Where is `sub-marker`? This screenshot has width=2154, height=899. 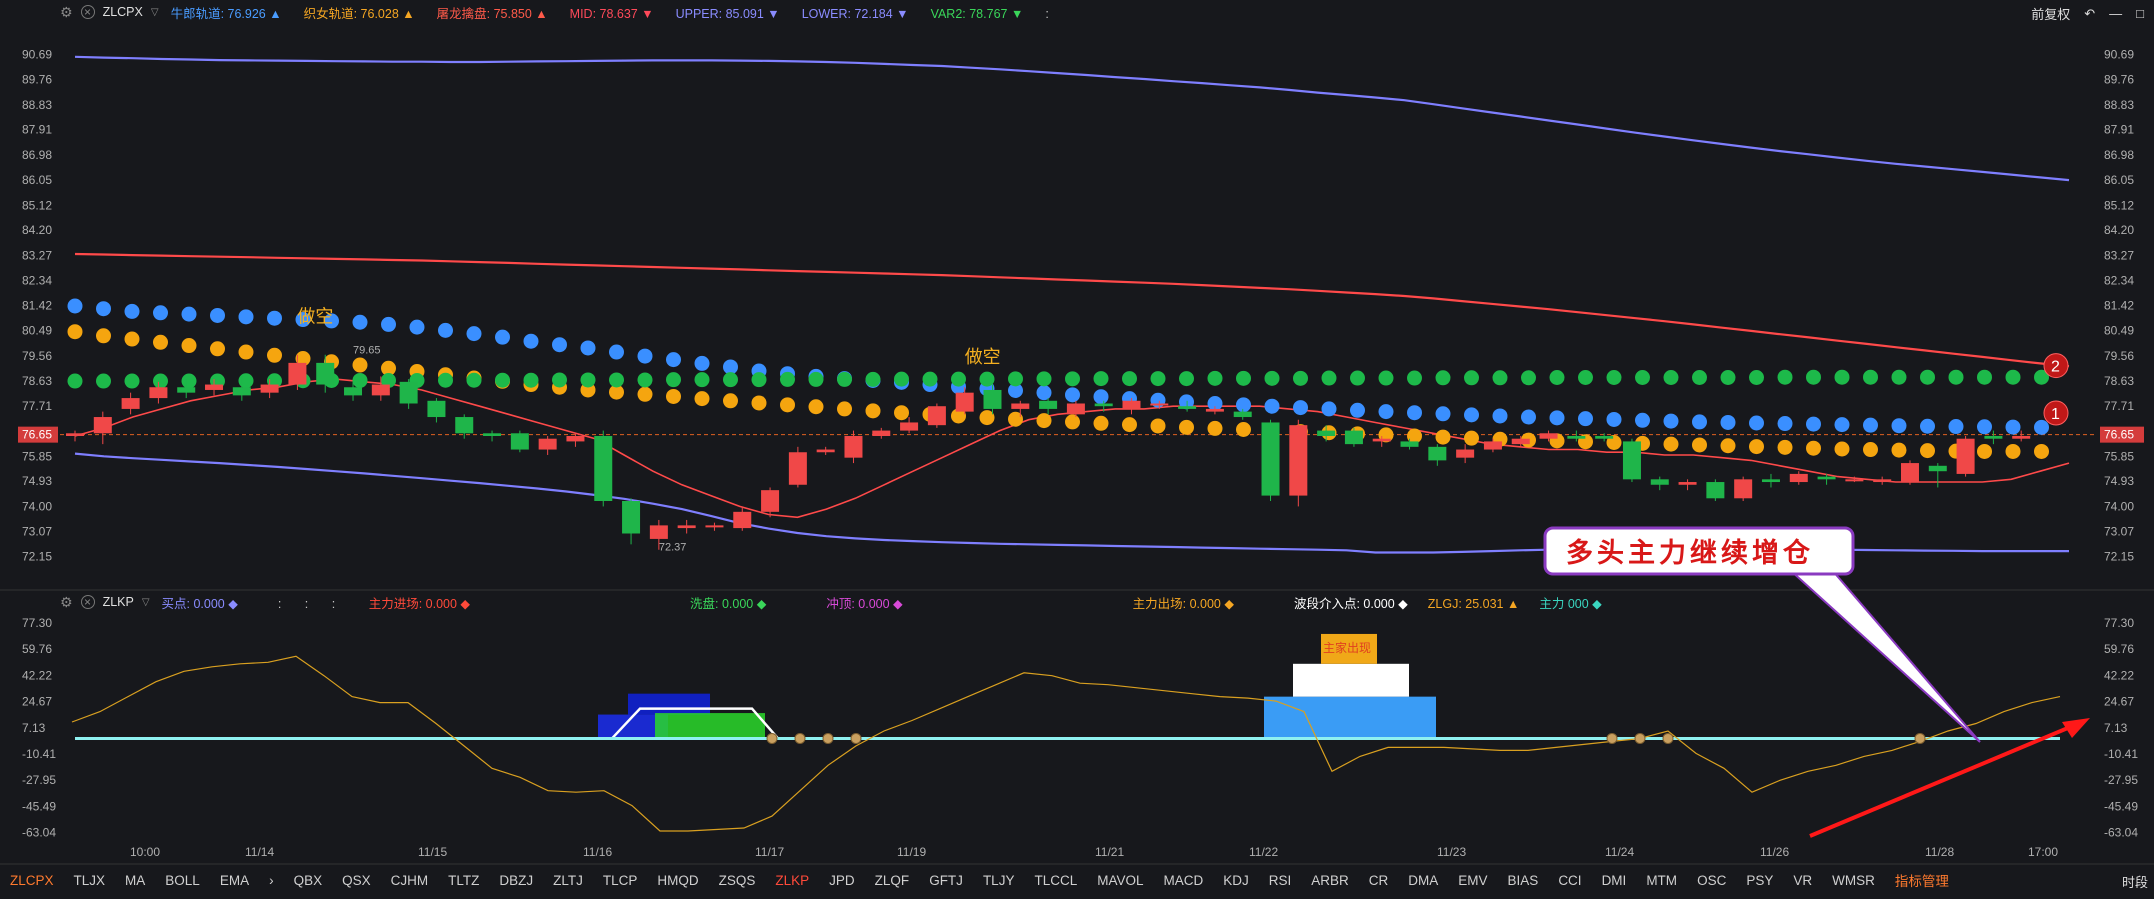
sub-marker is located at coordinates (1668, 738).